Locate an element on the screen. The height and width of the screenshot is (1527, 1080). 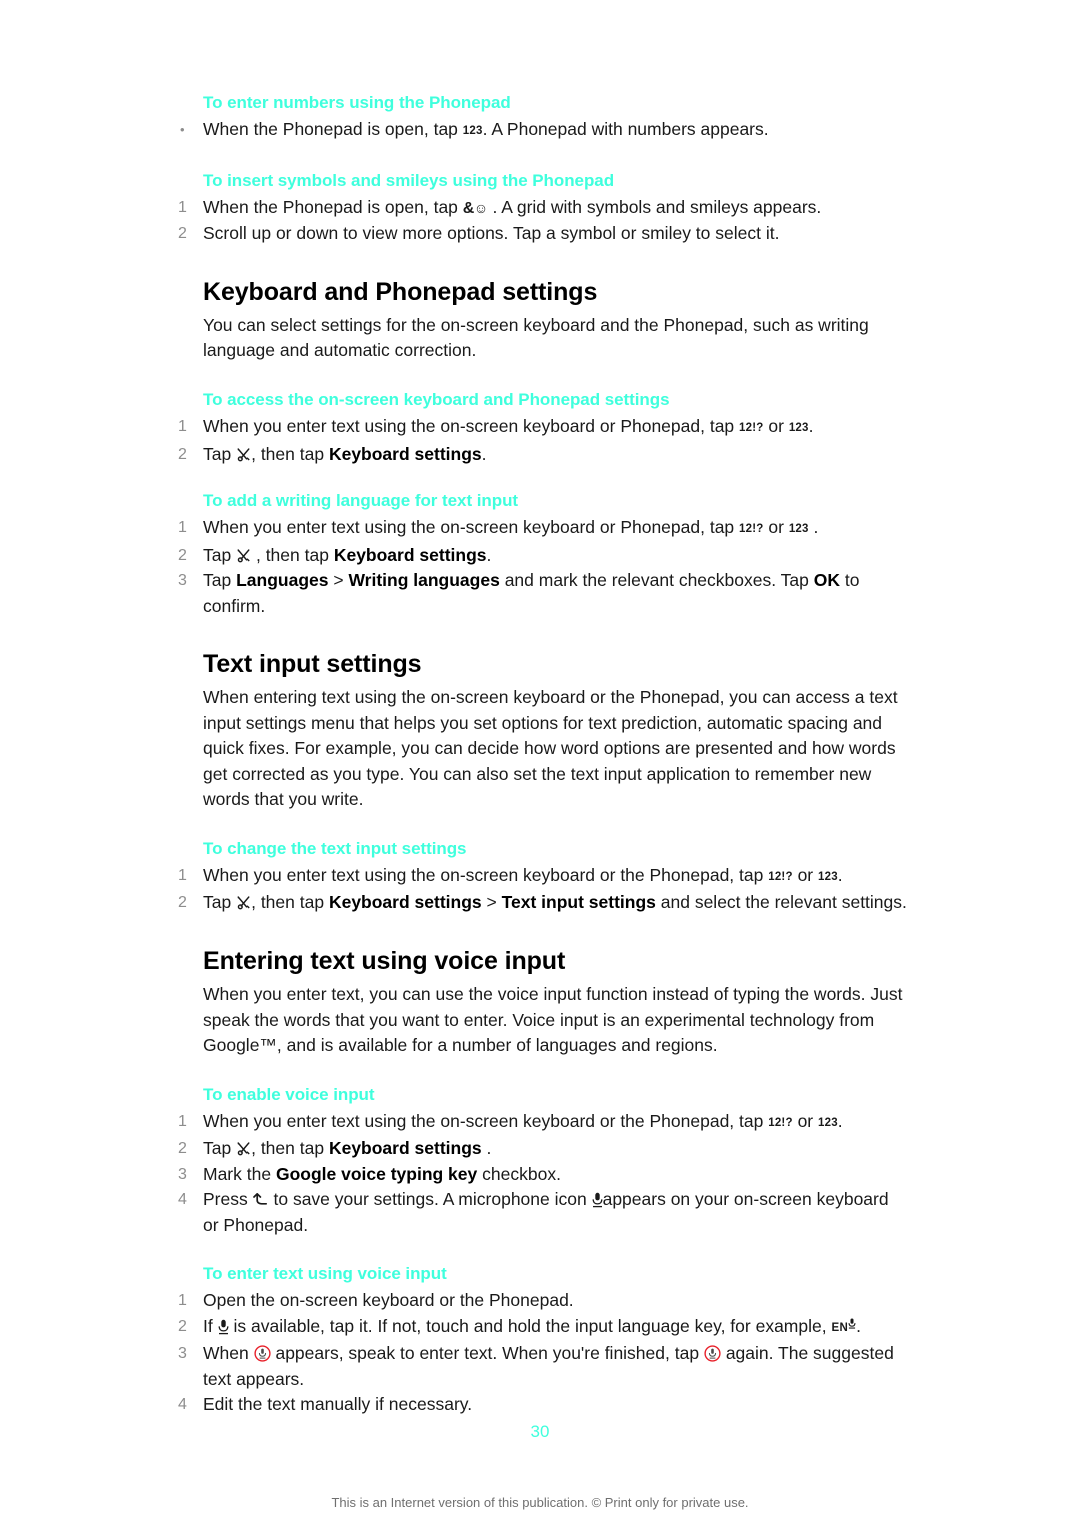
step-bold-term-1: Keyboard settings is located at coordinates (405, 902).